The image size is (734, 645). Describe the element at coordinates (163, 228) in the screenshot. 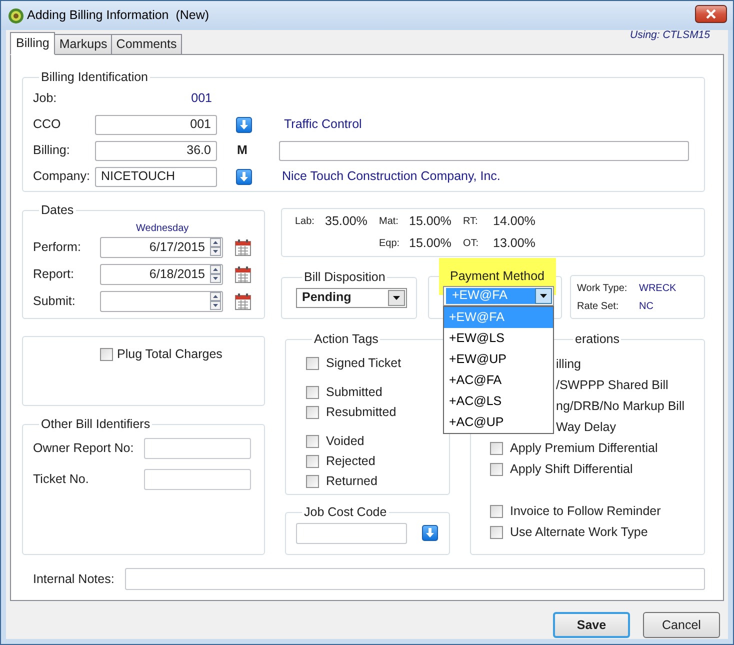

I see `weekday-label: Wednesday` at that location.